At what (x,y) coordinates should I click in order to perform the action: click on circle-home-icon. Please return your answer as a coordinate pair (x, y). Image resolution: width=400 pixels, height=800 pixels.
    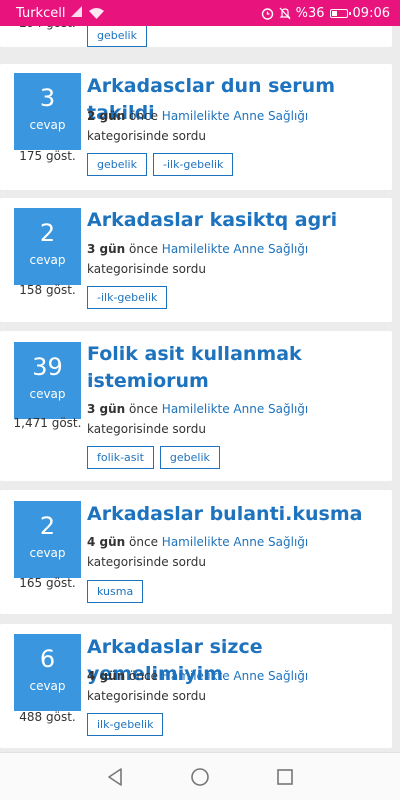
    Looking at the image, I should click on (200, 777).